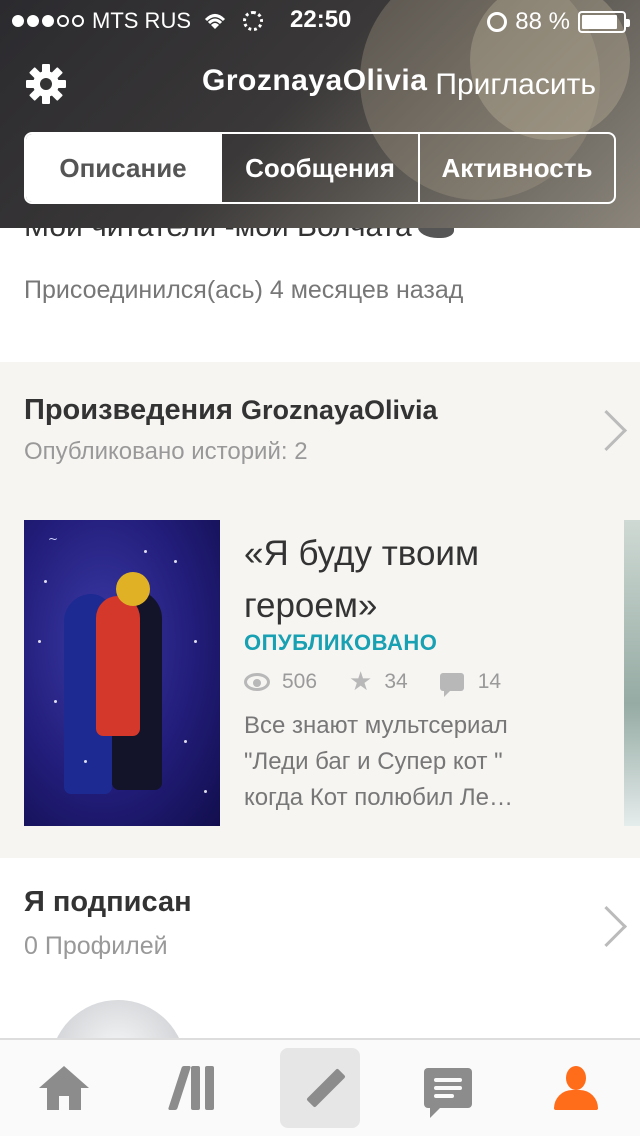  What do you see at coordinates (339, 410) in the screenshot?
I see `works-username: GroznayaOlivia` at bounding box center [339, 410].